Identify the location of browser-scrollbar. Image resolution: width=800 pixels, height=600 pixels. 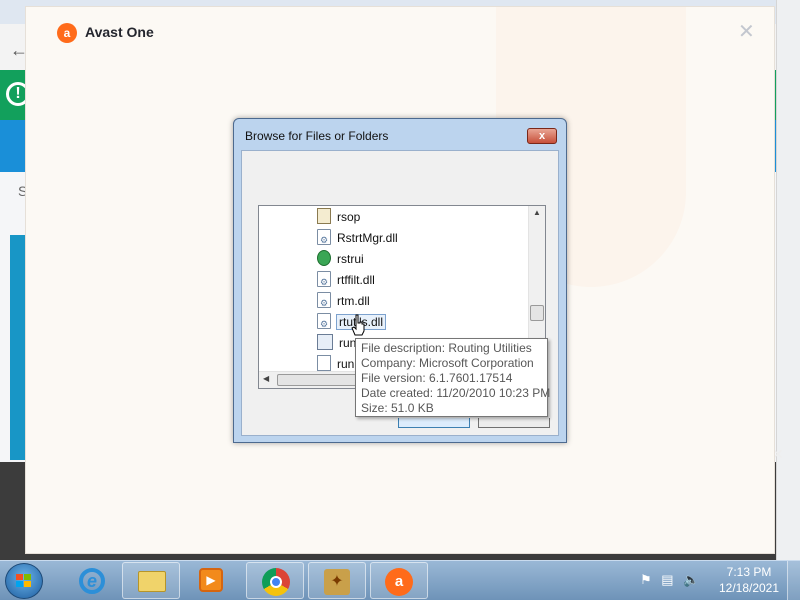
(788, 280).